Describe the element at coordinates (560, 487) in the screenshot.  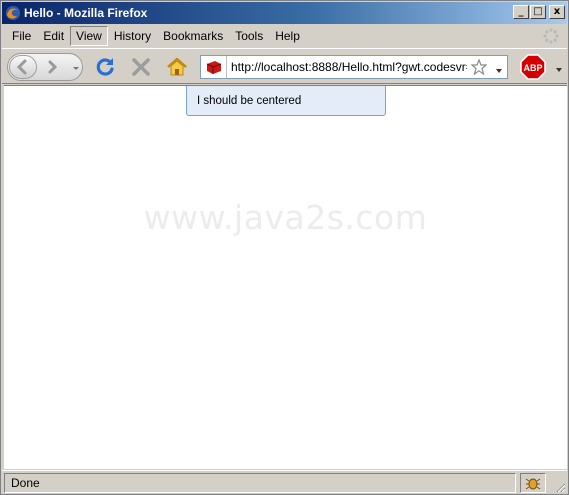
I see `resize-grip` at that location.